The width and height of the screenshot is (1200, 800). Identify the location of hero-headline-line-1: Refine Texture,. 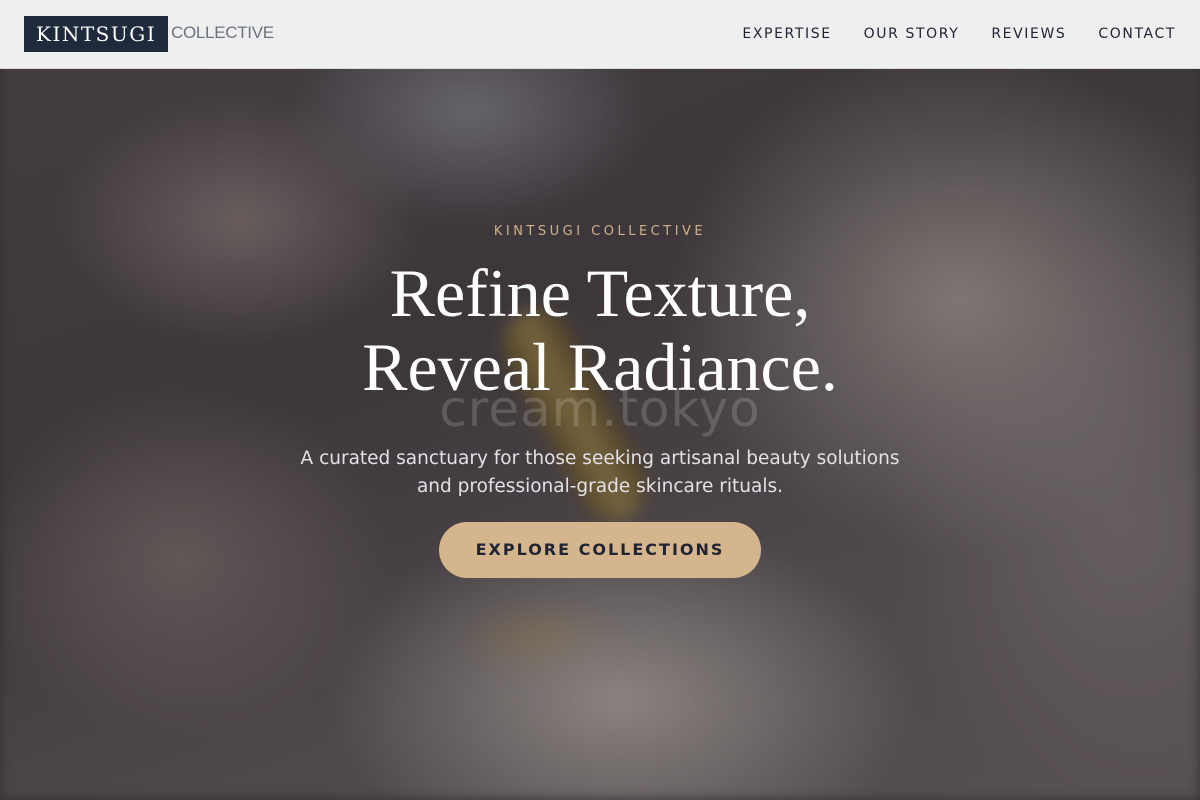
(600, 293).